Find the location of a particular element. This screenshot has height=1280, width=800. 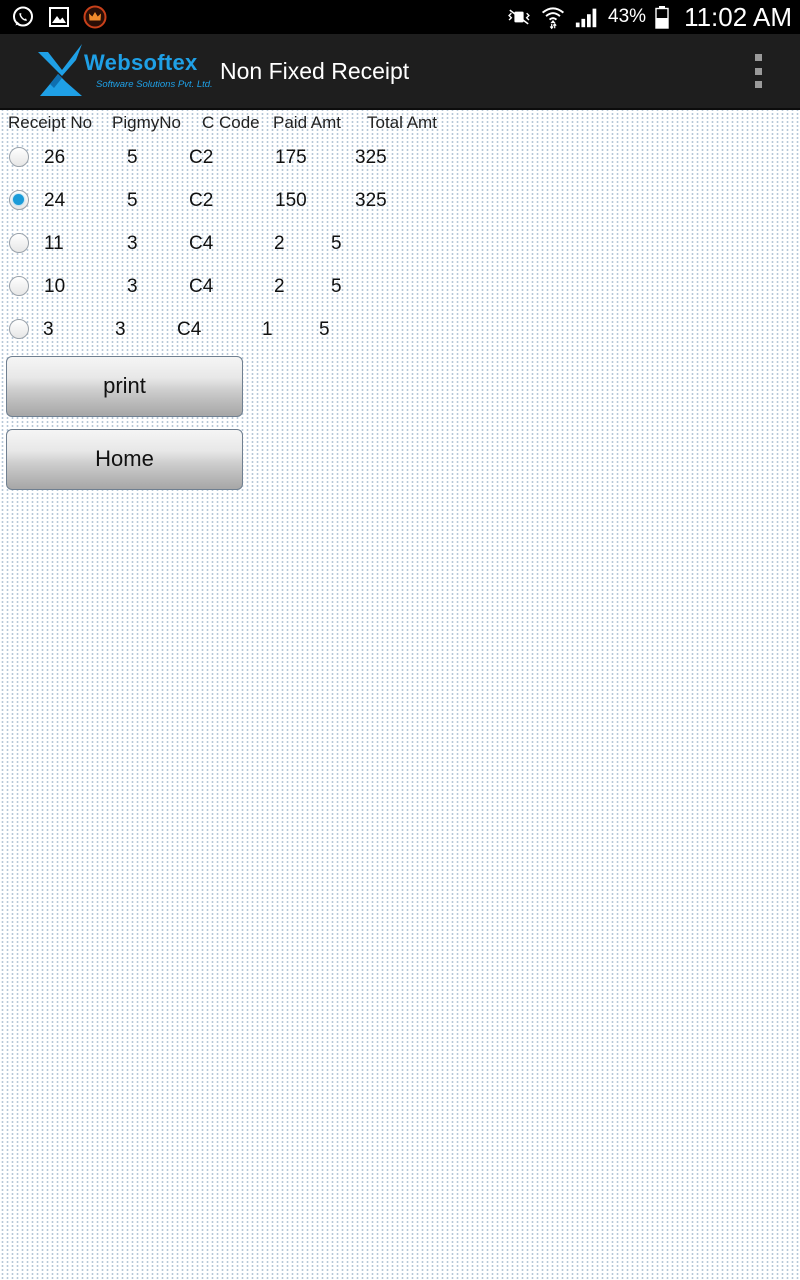

gallery-icon is located at coordinates (59, 17).